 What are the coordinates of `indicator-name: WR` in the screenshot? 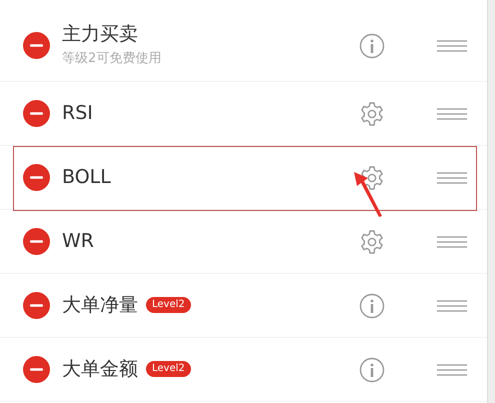 It's located at (78, 241).